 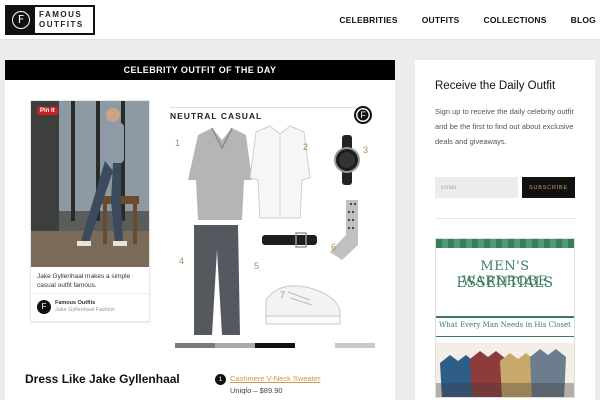 What do you see at coordinates (220, 173) in the screenshot?
I see `sweater-item` at bounding box center [220, 173].